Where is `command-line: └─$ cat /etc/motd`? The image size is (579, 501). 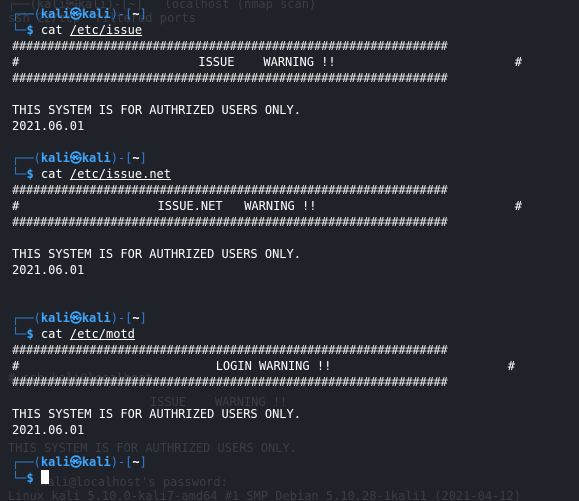
command-line: └─$ cat /etc/motd is located at coordinates (73, 334).